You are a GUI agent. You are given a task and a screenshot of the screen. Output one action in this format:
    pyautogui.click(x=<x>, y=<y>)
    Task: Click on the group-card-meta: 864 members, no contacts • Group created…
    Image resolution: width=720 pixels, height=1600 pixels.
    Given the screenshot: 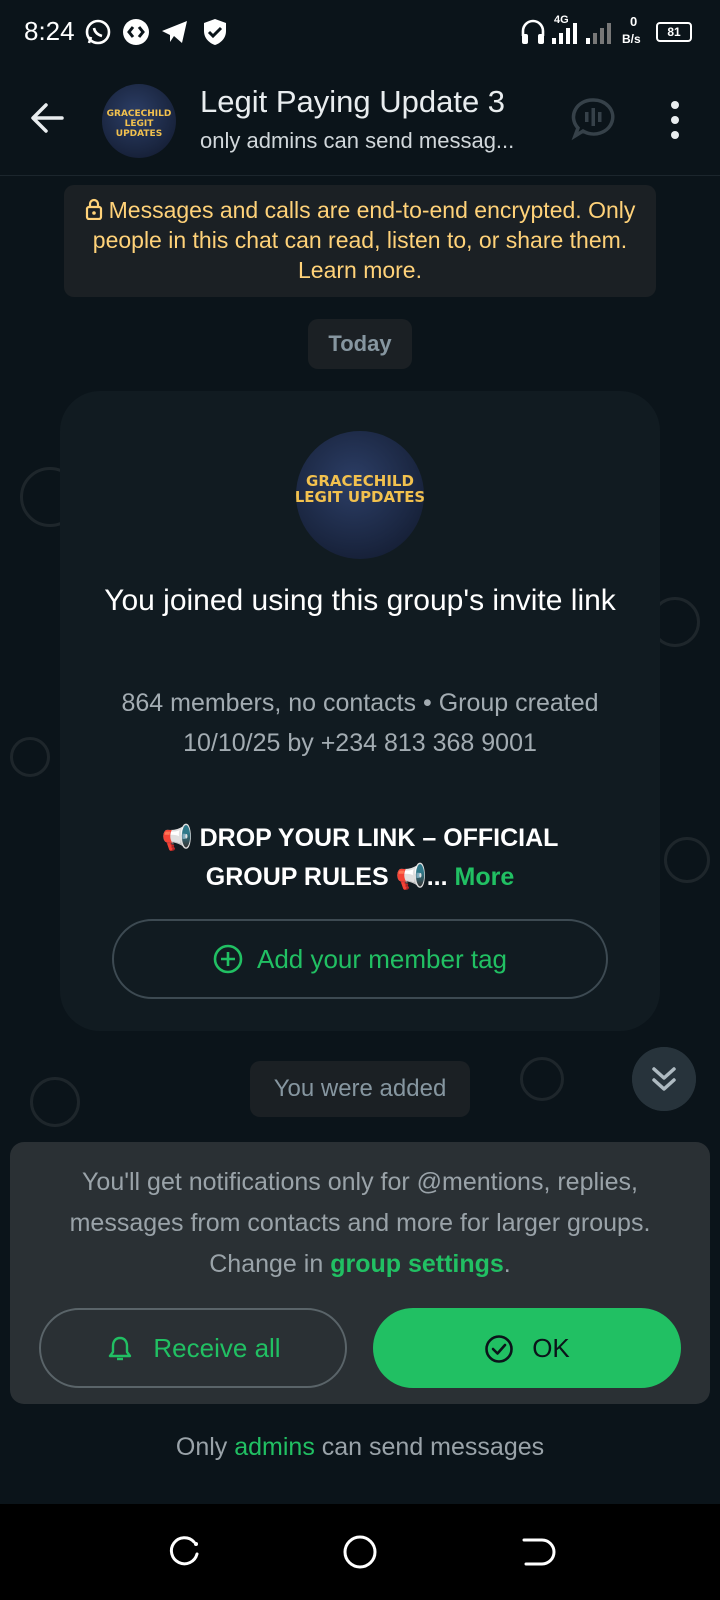 What is the action you would take?
    pyautogui.click(x=360, y=723)
    